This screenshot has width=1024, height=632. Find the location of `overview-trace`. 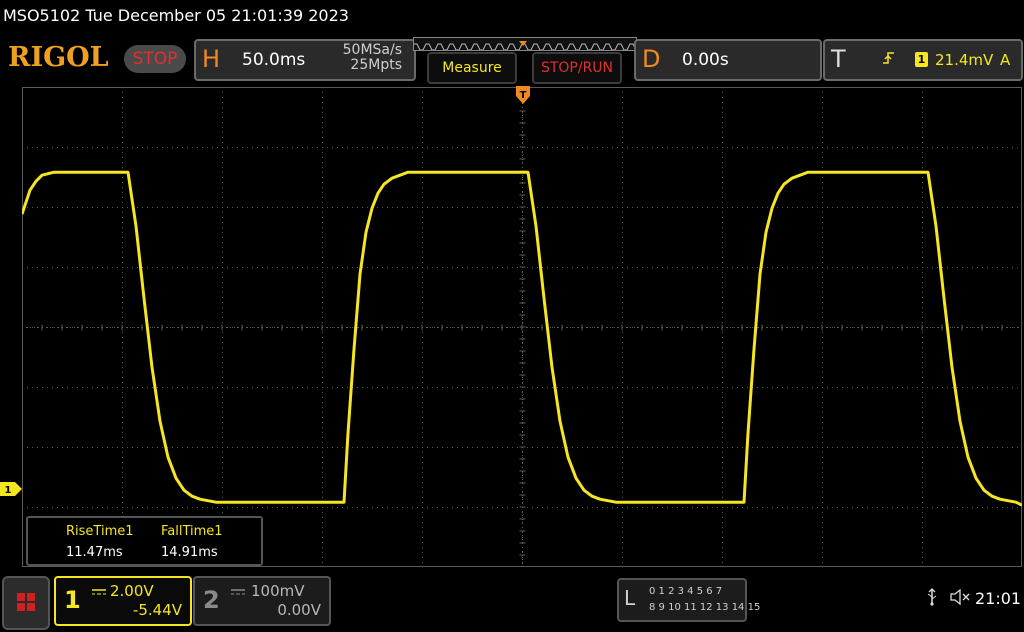

overview-trace is located at coordinates (525, 46).